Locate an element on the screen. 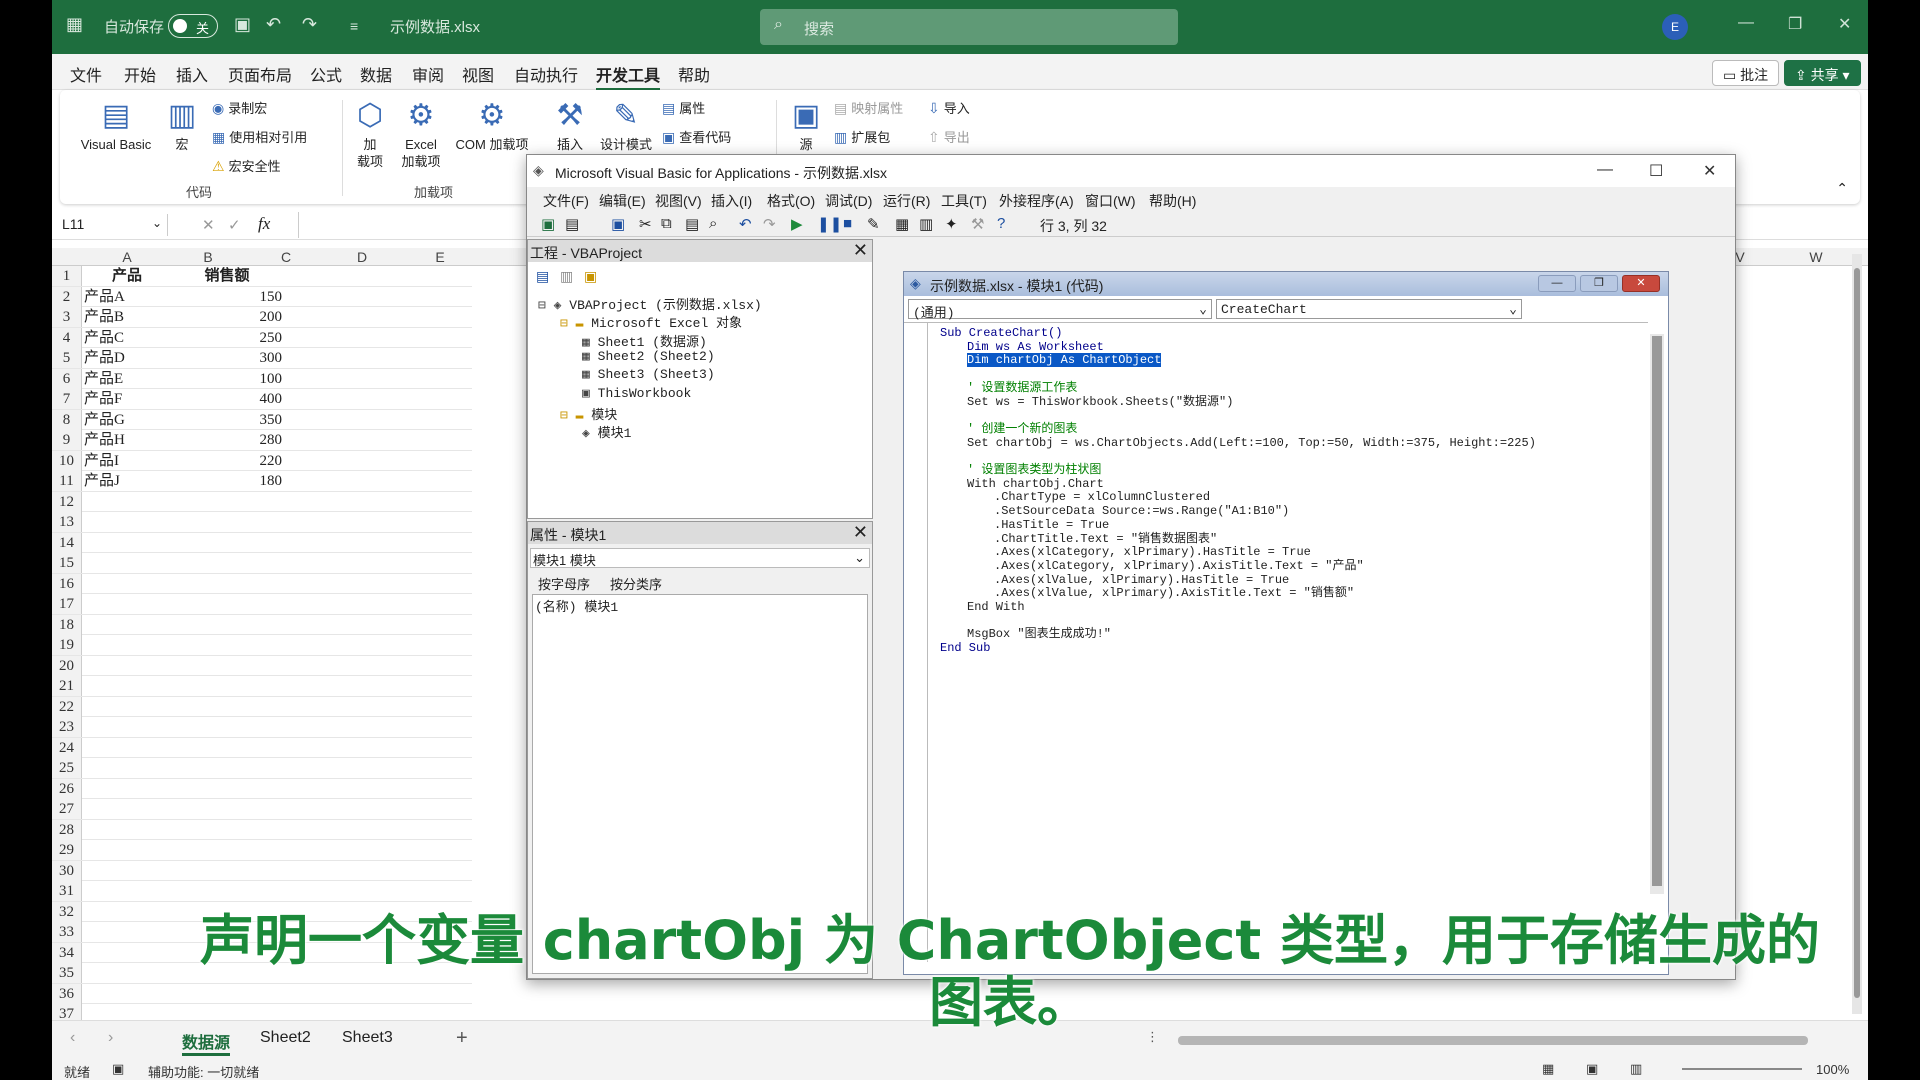  row-number: 17 is located at coordinates (67, 604).